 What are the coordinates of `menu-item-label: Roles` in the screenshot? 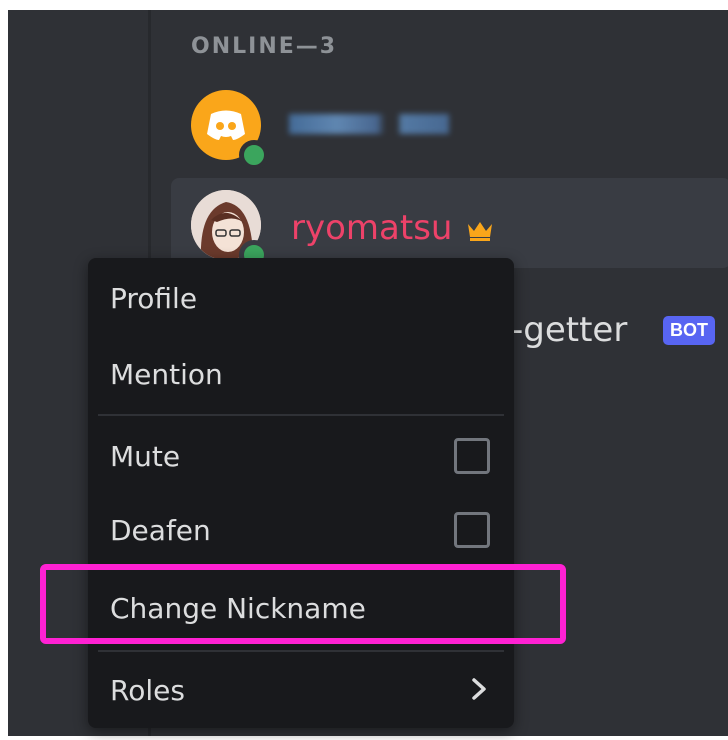 It's located at (147, 690).